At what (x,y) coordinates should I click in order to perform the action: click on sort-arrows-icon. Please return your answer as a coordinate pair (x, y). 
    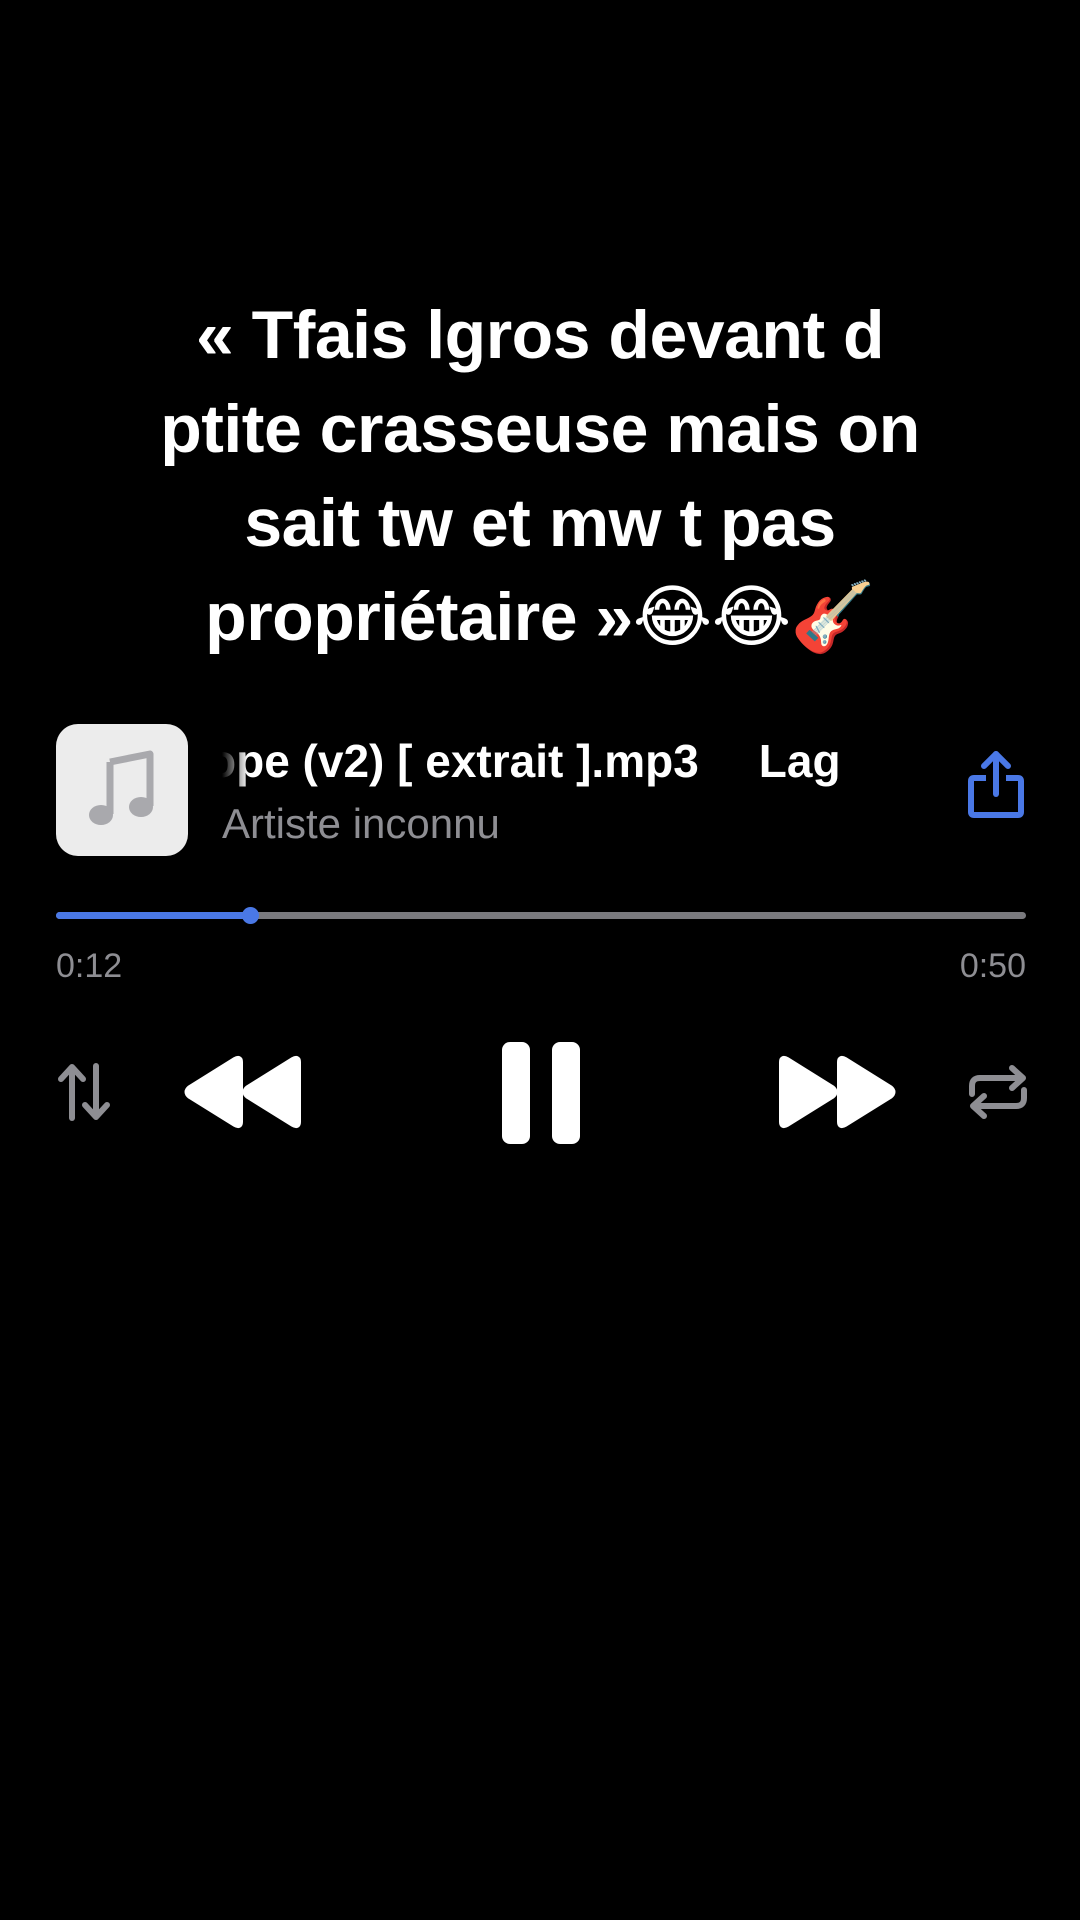
    Looking at the image, I should click on (84, 1092).